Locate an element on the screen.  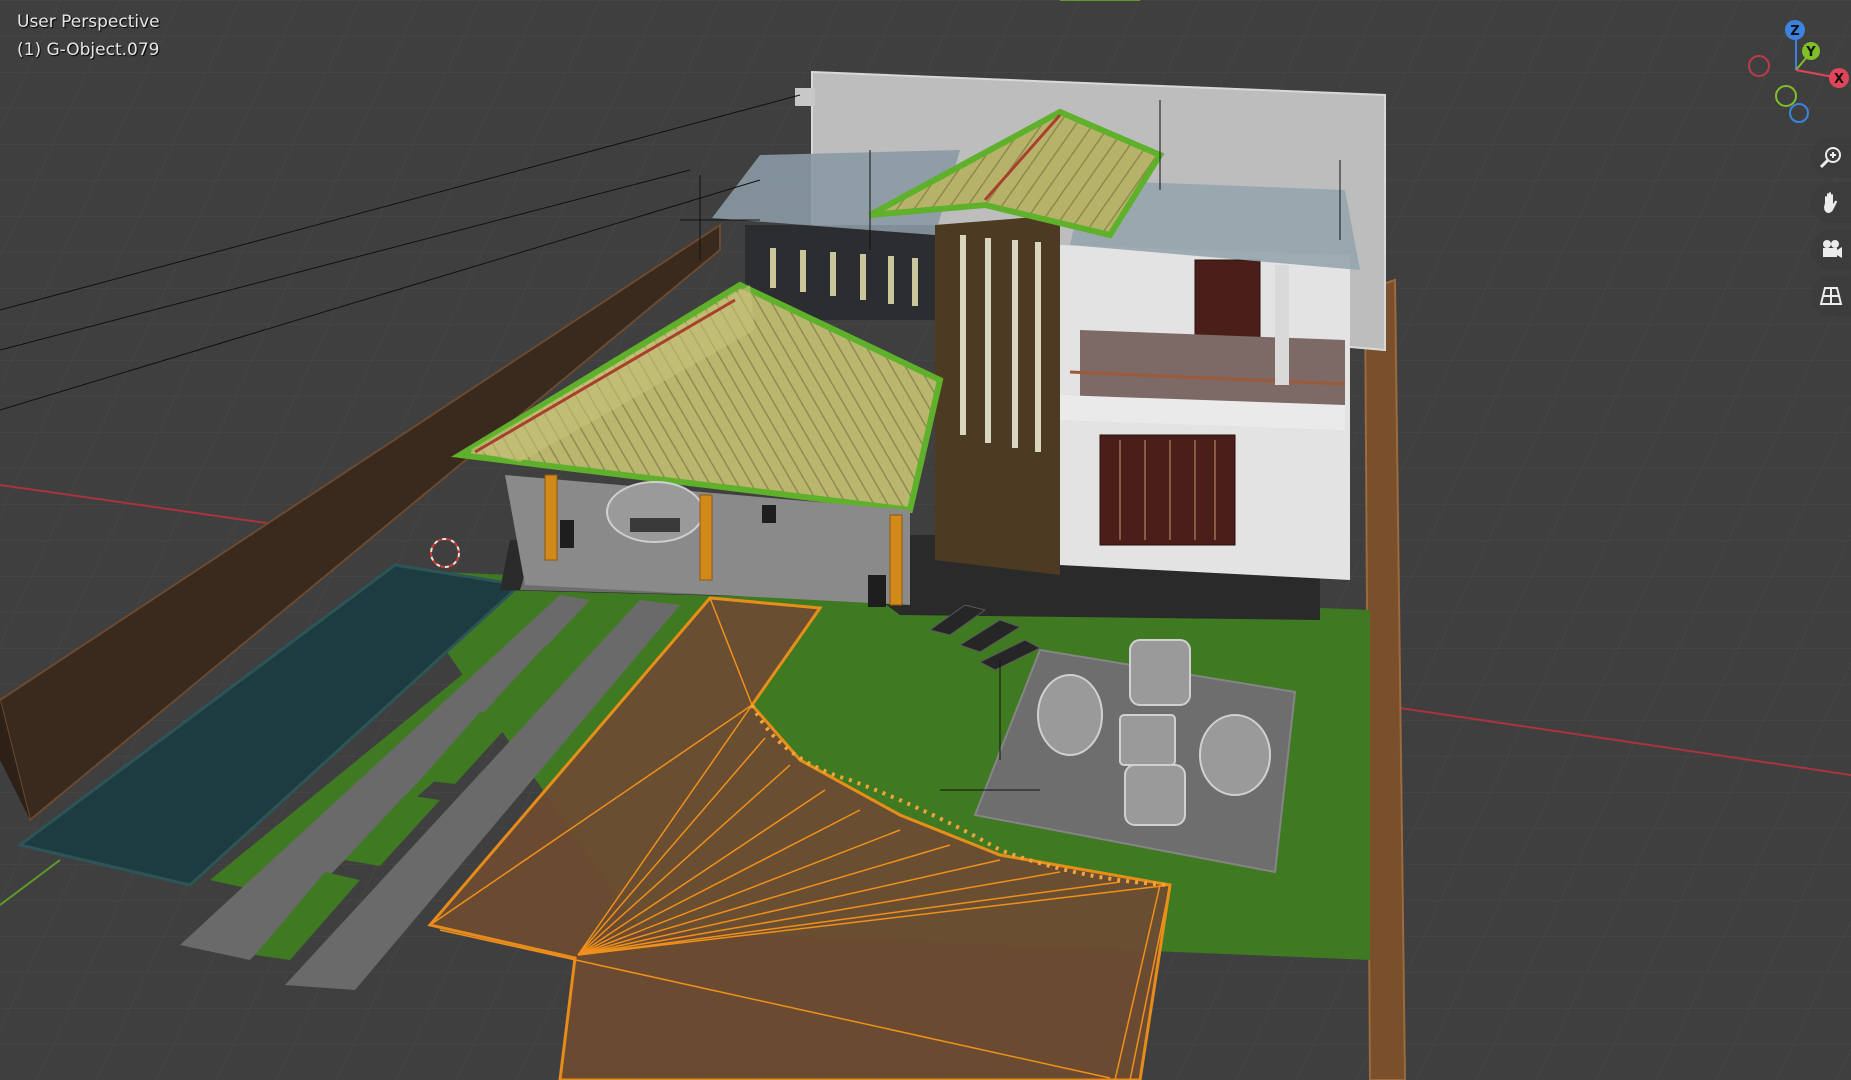
y-axis-label: Y is located at coordinates (1810, 52).